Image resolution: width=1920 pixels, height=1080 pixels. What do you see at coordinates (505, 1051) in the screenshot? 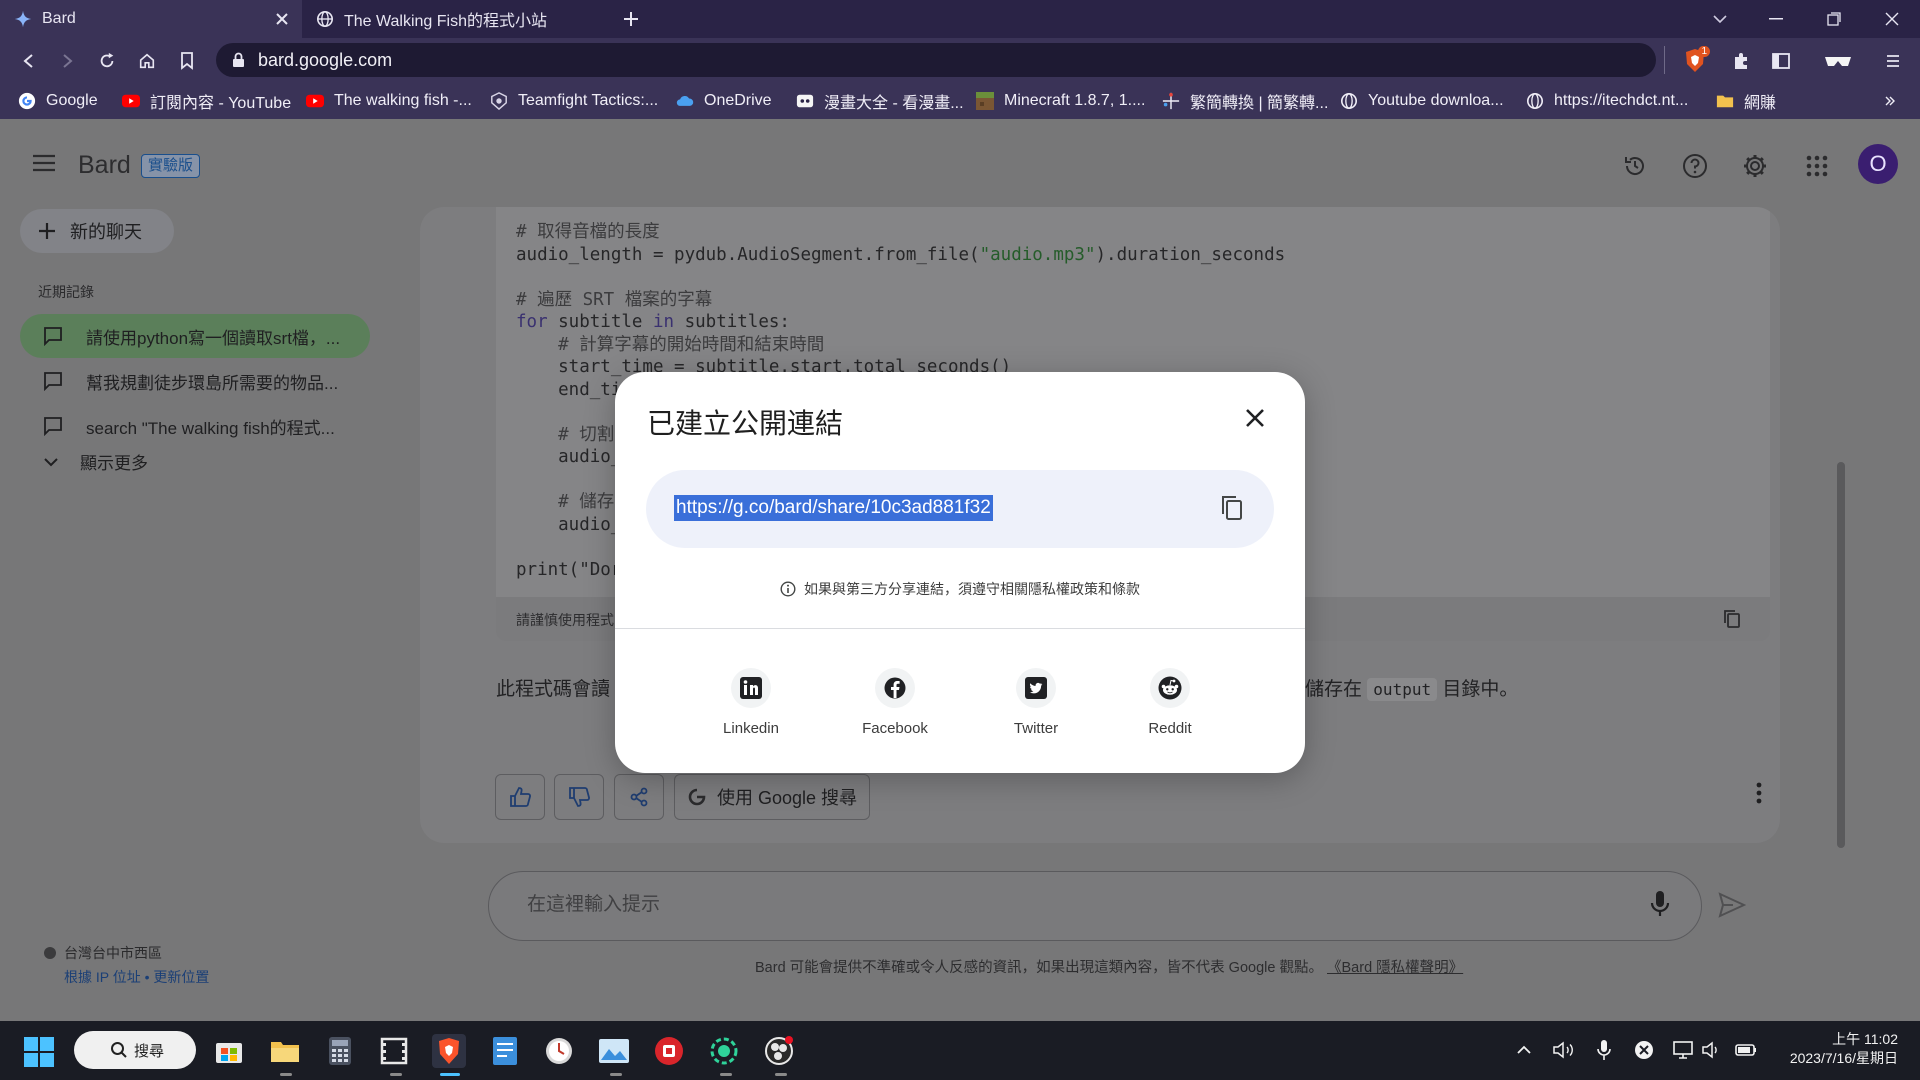
I see `notepad-icon` at bounding box center [505, 1051].